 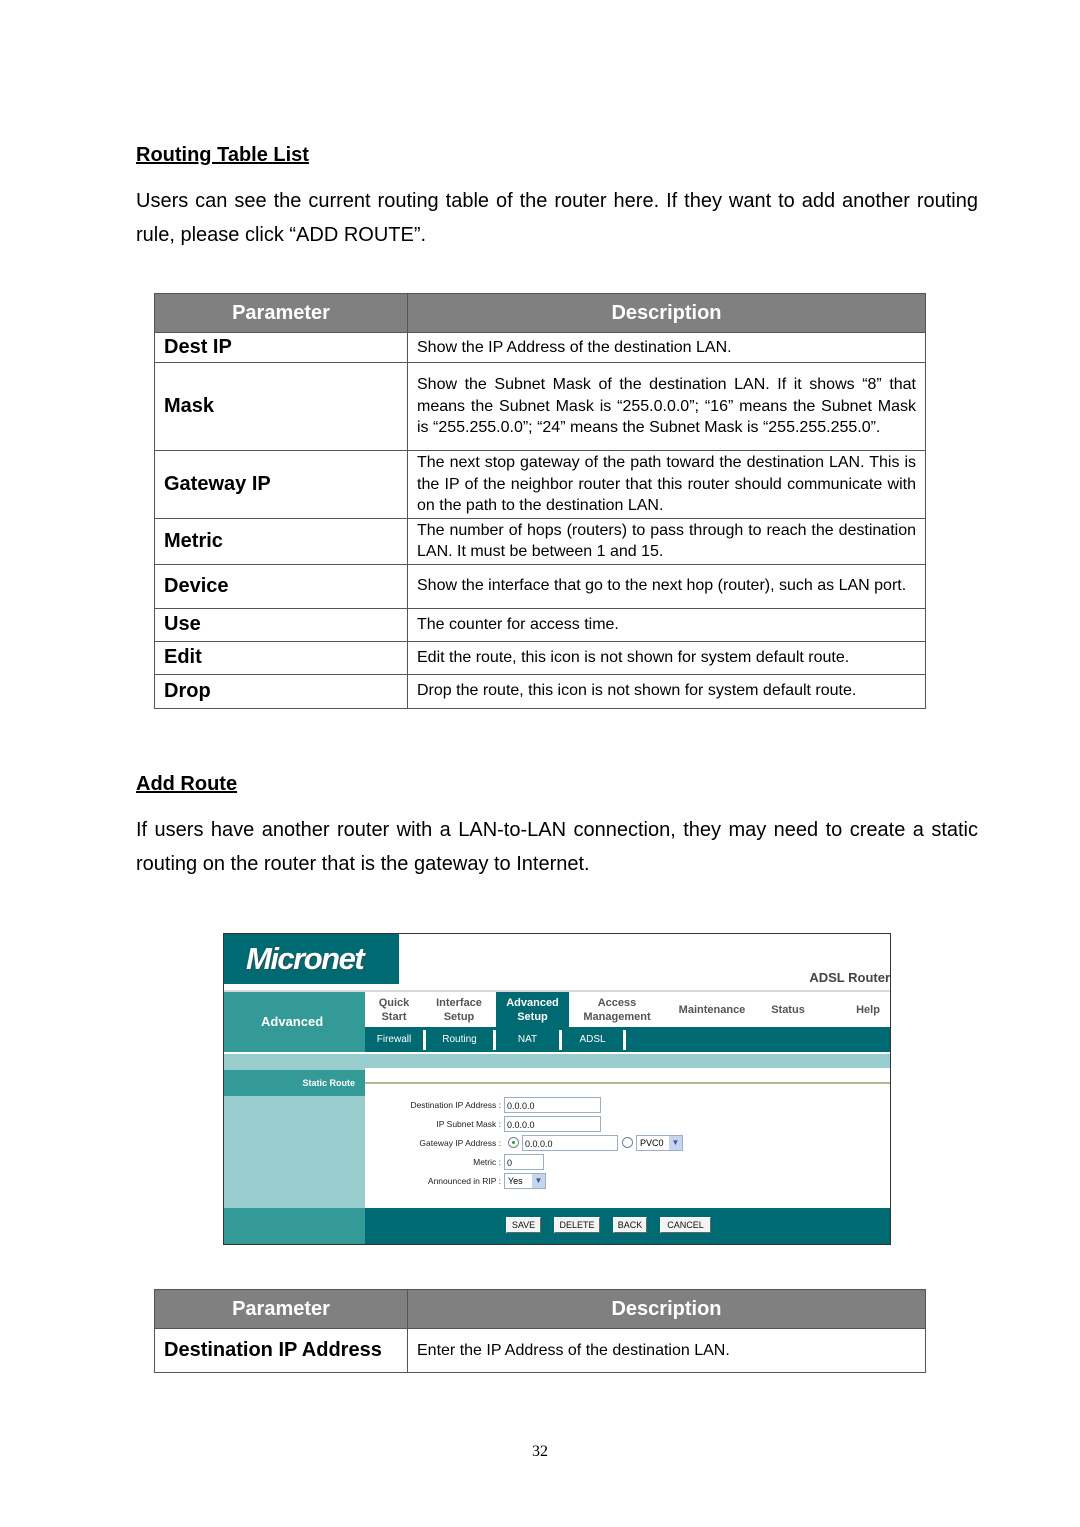 I want to click on param-name: Metric, so click(x=281, y=541).